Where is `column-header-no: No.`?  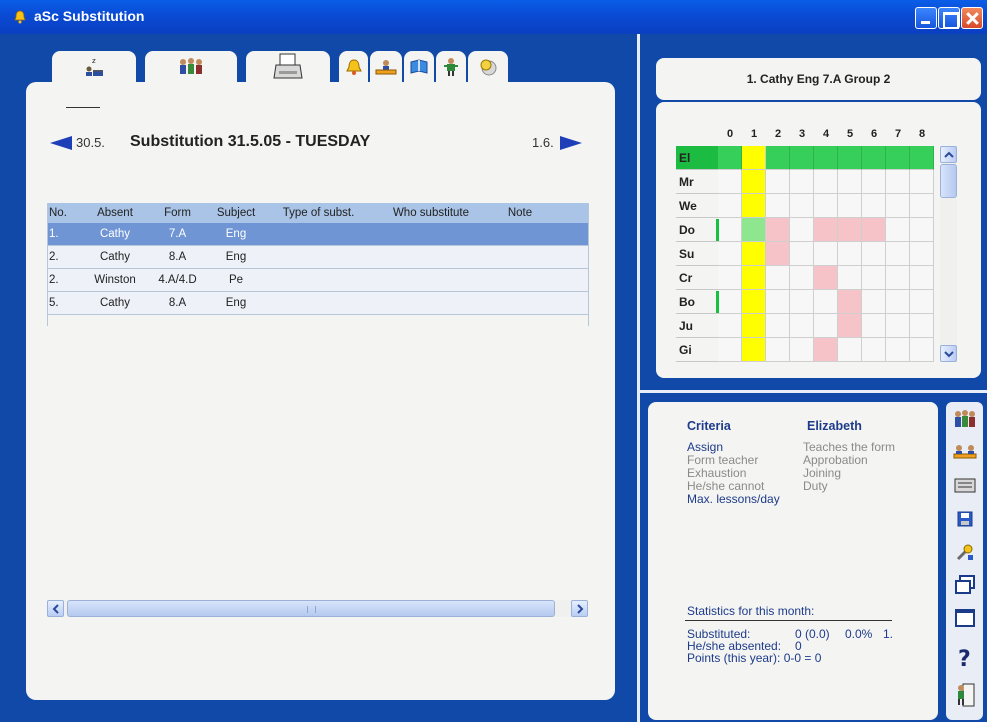 column-header-no: No. is located at coordinates (64, 213).